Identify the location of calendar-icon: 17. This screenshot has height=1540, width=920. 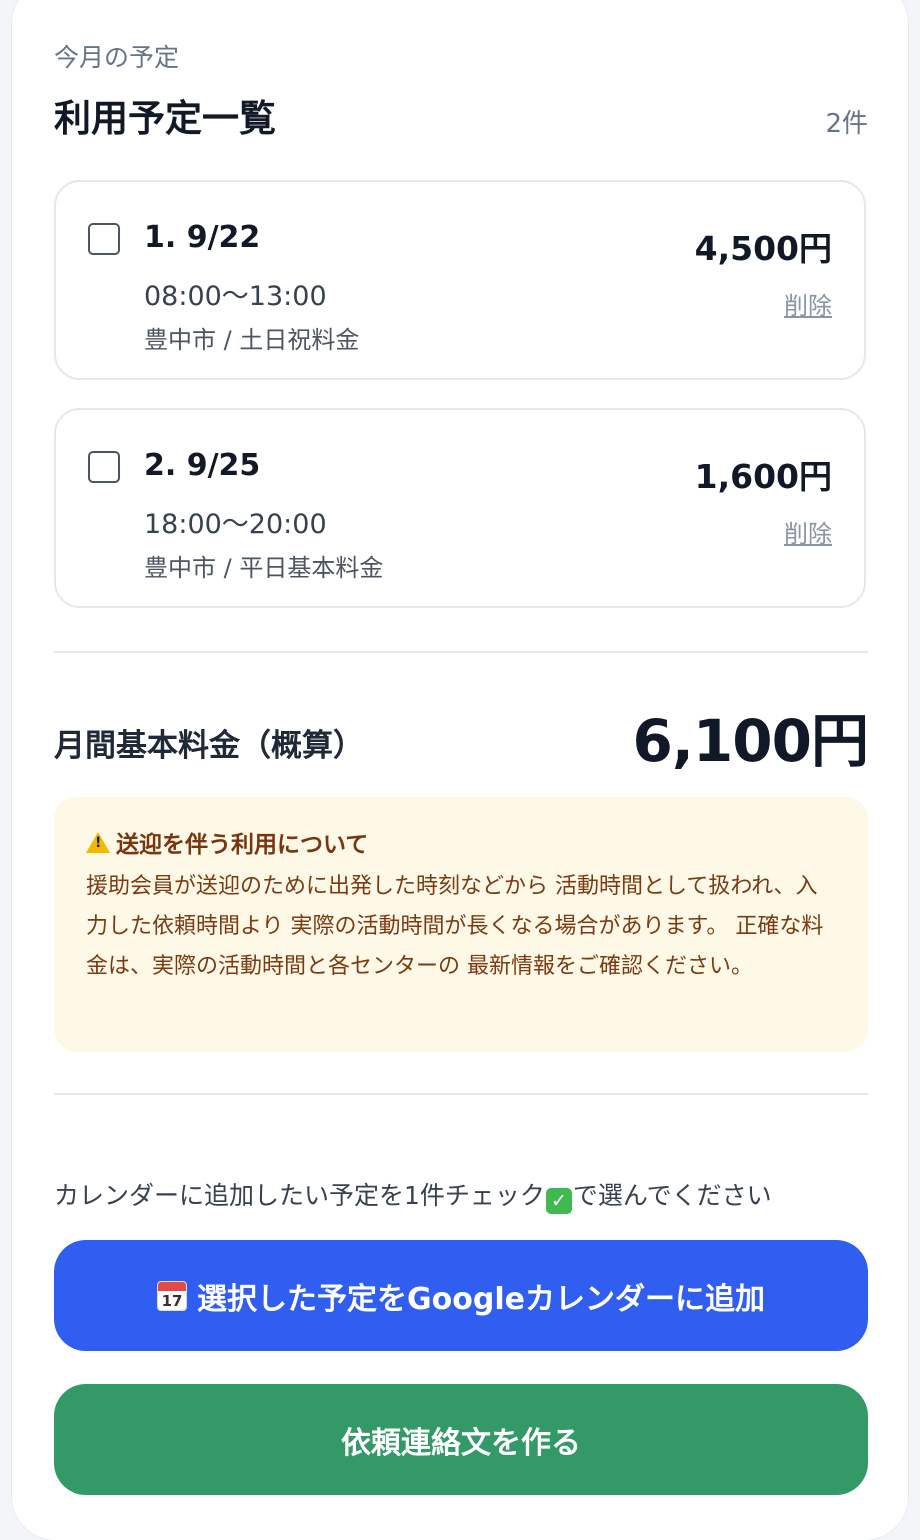
(172, 1295).